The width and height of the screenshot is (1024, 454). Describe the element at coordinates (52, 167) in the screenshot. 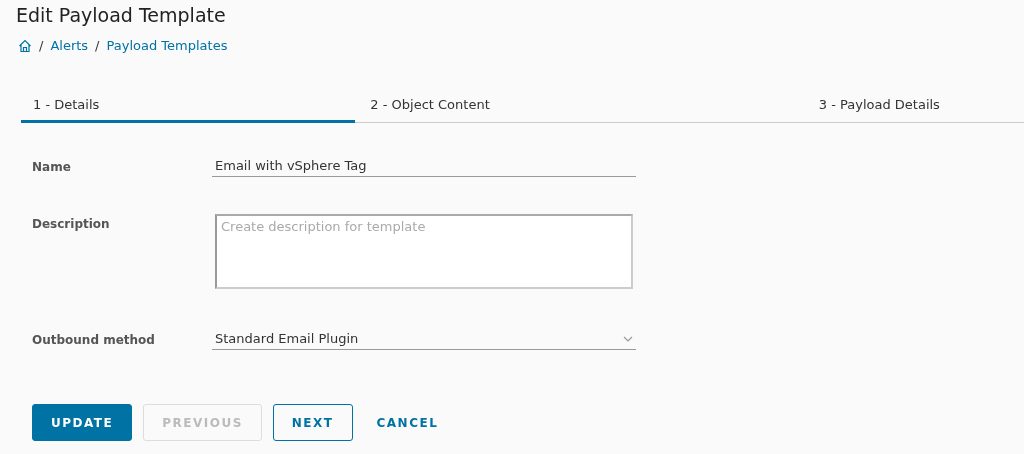

I see `field-label: Name` at that location.